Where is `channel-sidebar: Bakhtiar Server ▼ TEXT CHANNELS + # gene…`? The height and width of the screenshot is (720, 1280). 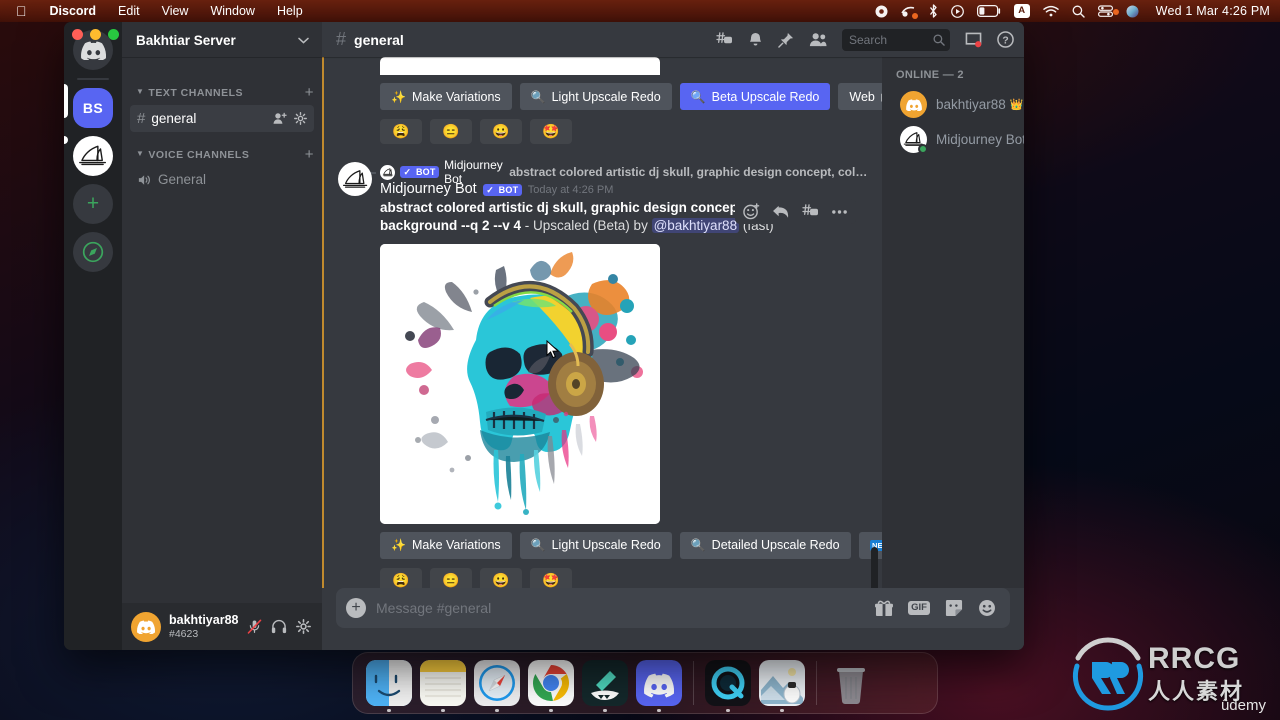
channel-sidebar: Bakhtiar Server ▼ TEXT CHANNELS + # gene… is located at coordinates (222, 336).